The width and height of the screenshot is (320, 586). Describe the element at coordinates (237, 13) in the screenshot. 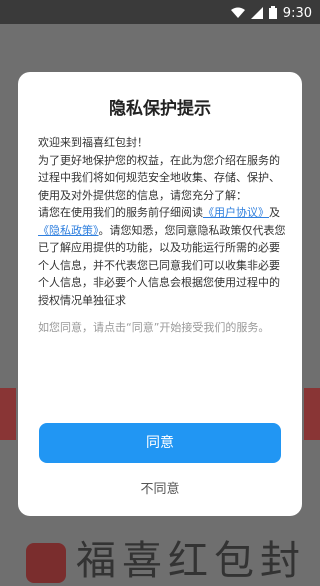

I see `wifi-icon` at that location.